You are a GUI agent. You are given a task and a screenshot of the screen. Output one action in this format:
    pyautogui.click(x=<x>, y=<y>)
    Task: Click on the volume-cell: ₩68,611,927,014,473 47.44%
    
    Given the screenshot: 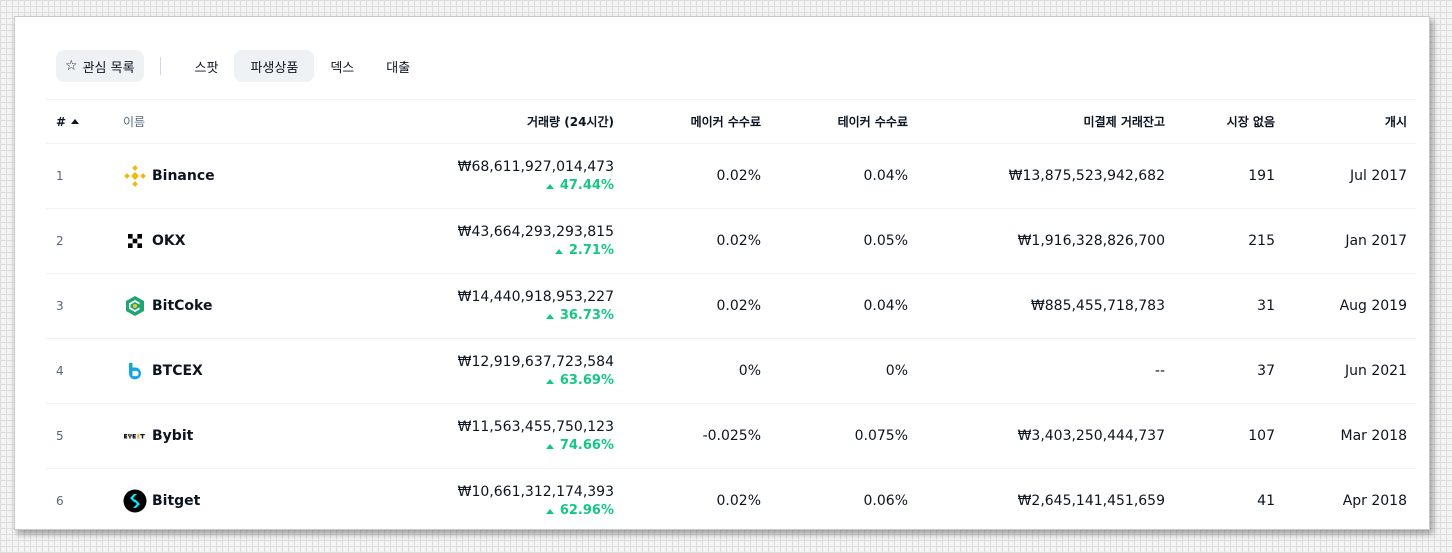 What is the action you would take?
    pyautogui.click(x=536, y=176)
    